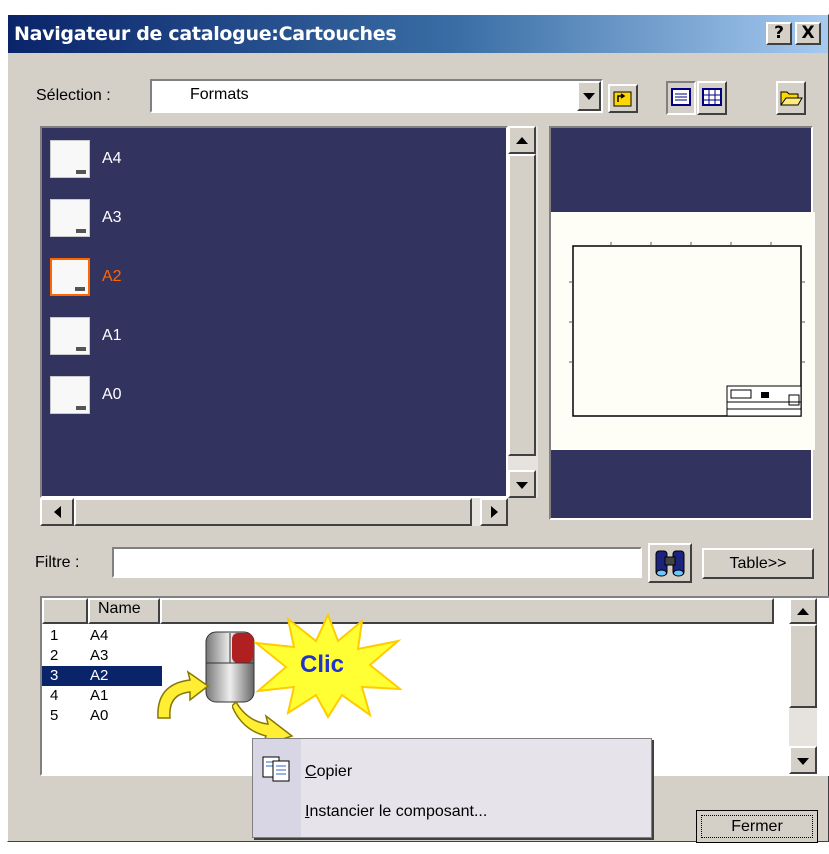 Image resolution: width=829 pixels, height=854 pixels. I want to click on selection-combo: Formats, so click(376, 96).